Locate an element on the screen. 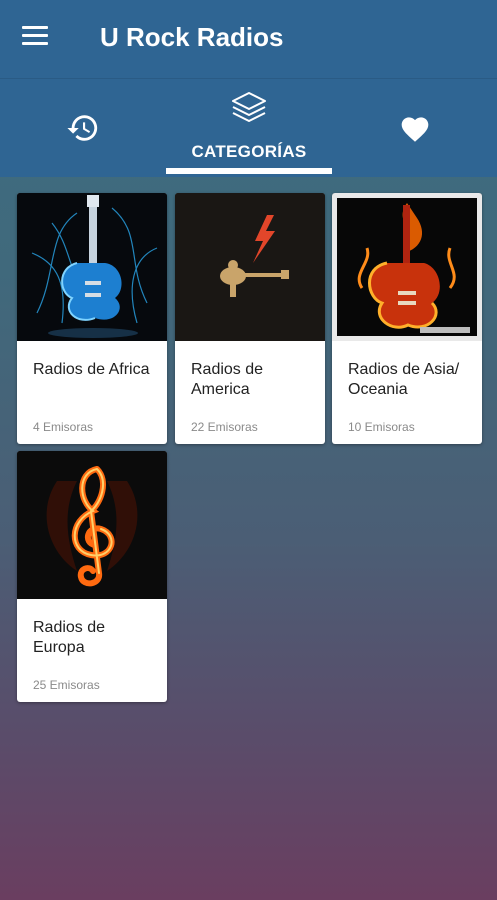 The height and width of the screenshot is (900, 497). category-title: Radios de Africa is located at coordinates (91, 369).